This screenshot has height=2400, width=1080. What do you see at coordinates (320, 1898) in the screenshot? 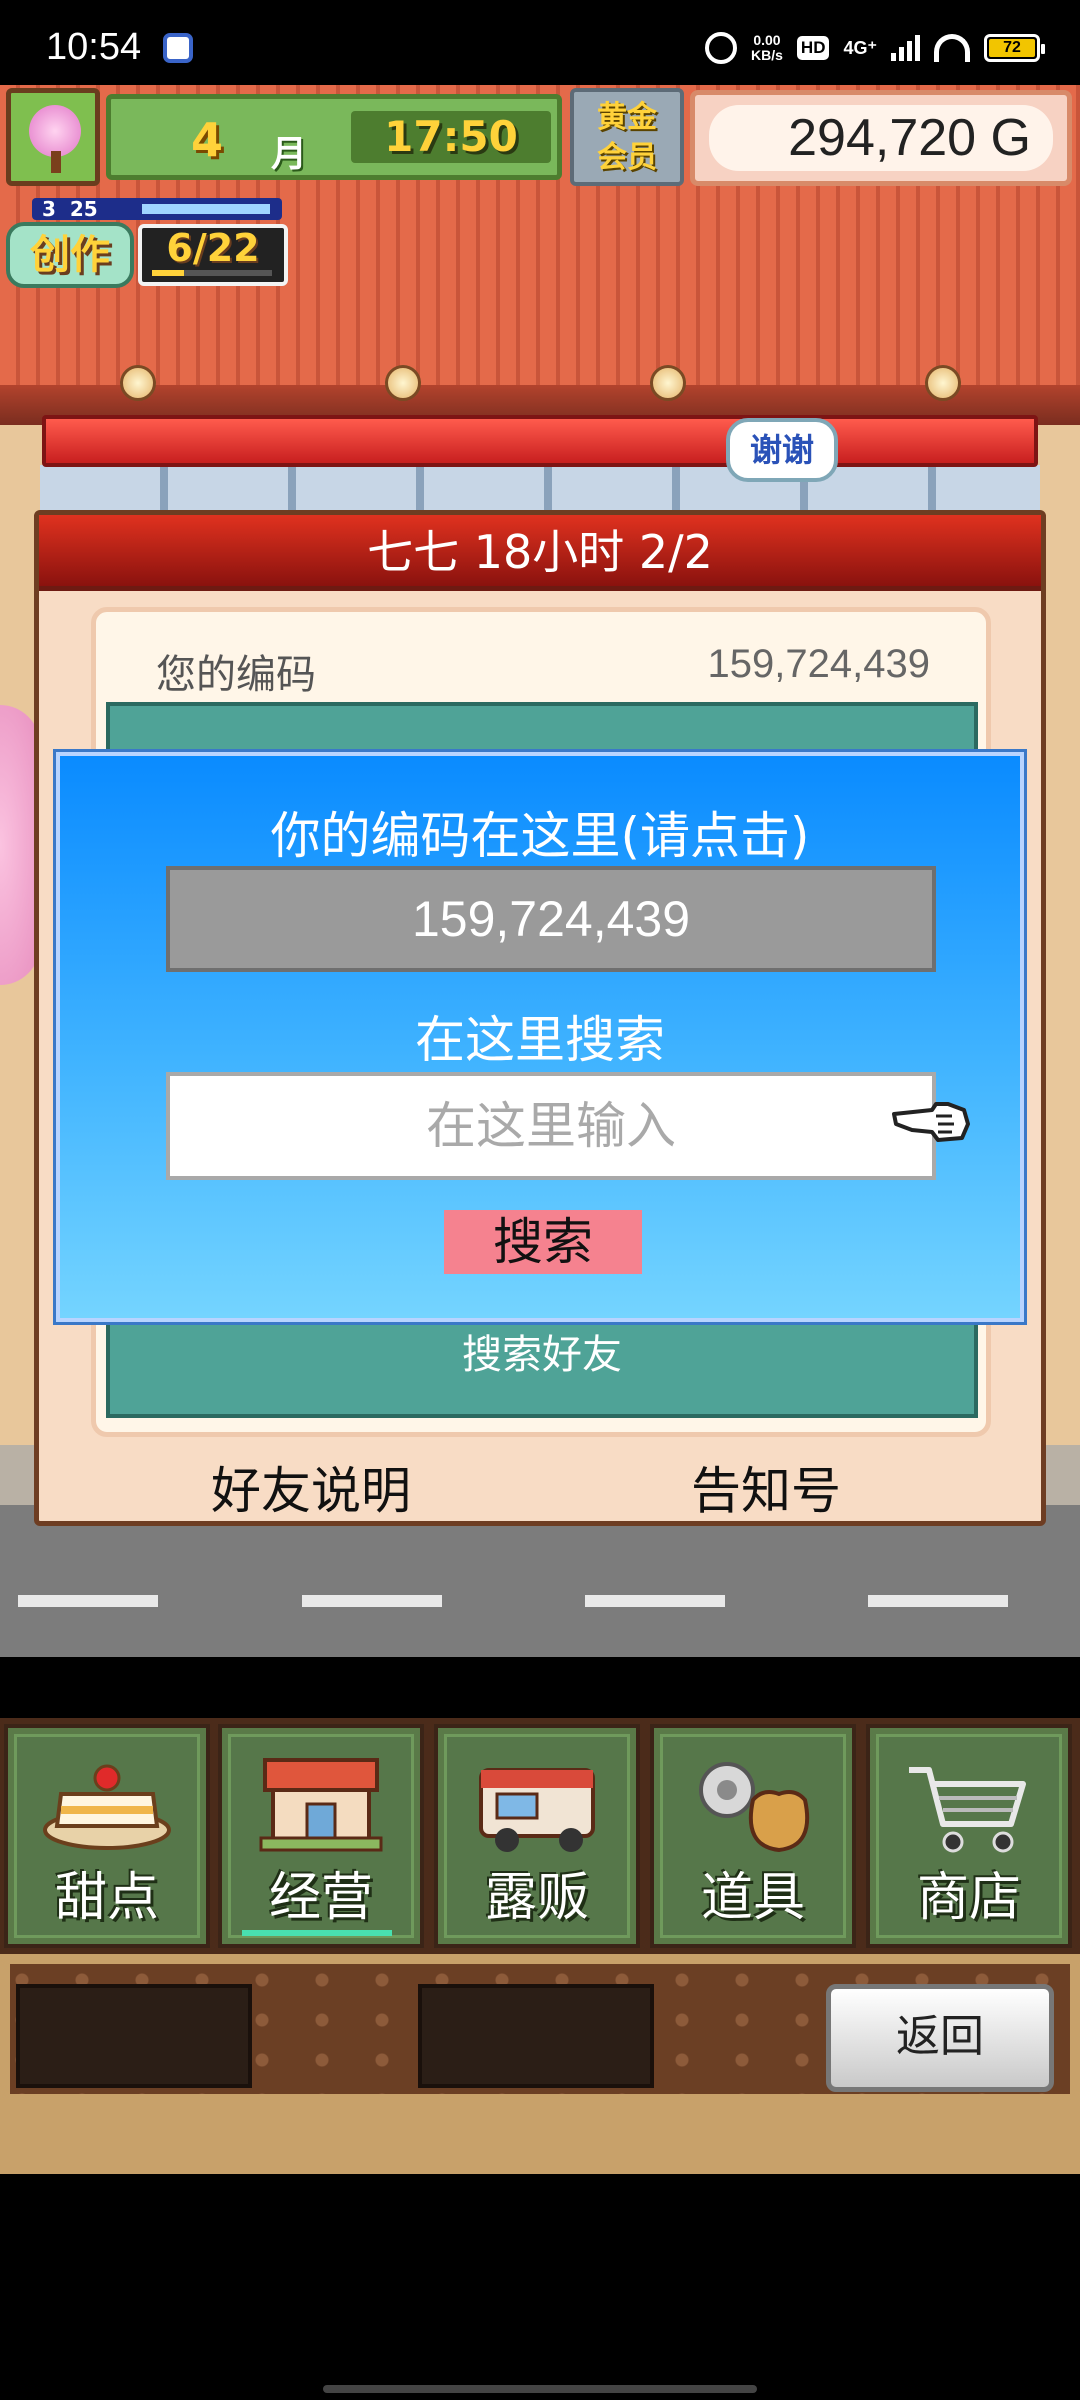
I see `nav-label: 经营` at bounding box center [320, 1898].